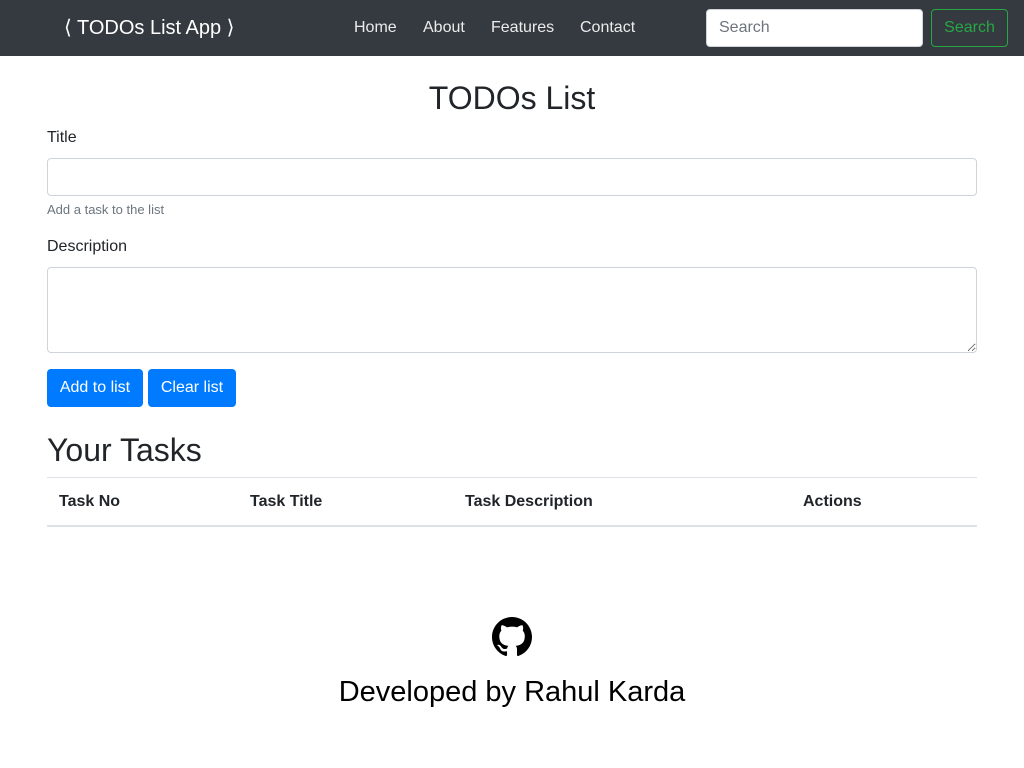  Describe the element at coordinates (512, 177) in the screenshot. I see `title-input` at that location.